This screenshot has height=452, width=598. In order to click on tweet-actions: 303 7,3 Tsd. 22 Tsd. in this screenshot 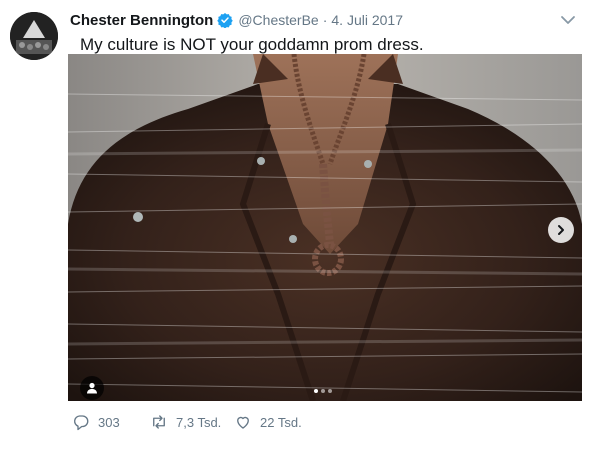, I will do `click(187, 422)`.